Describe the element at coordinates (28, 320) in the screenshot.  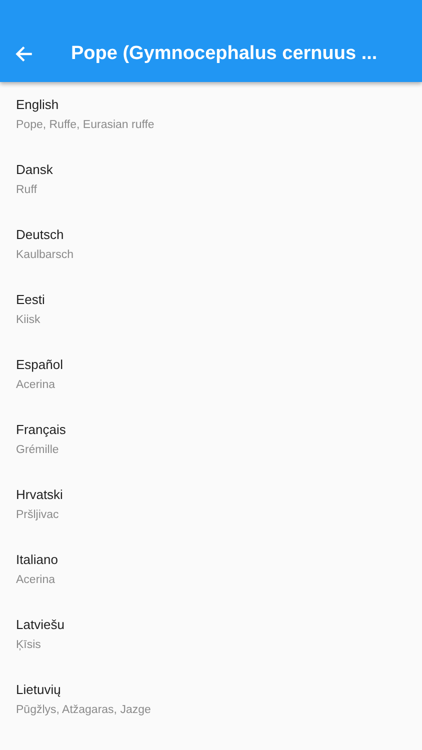
I see `common-name: Kiisk` at that location.